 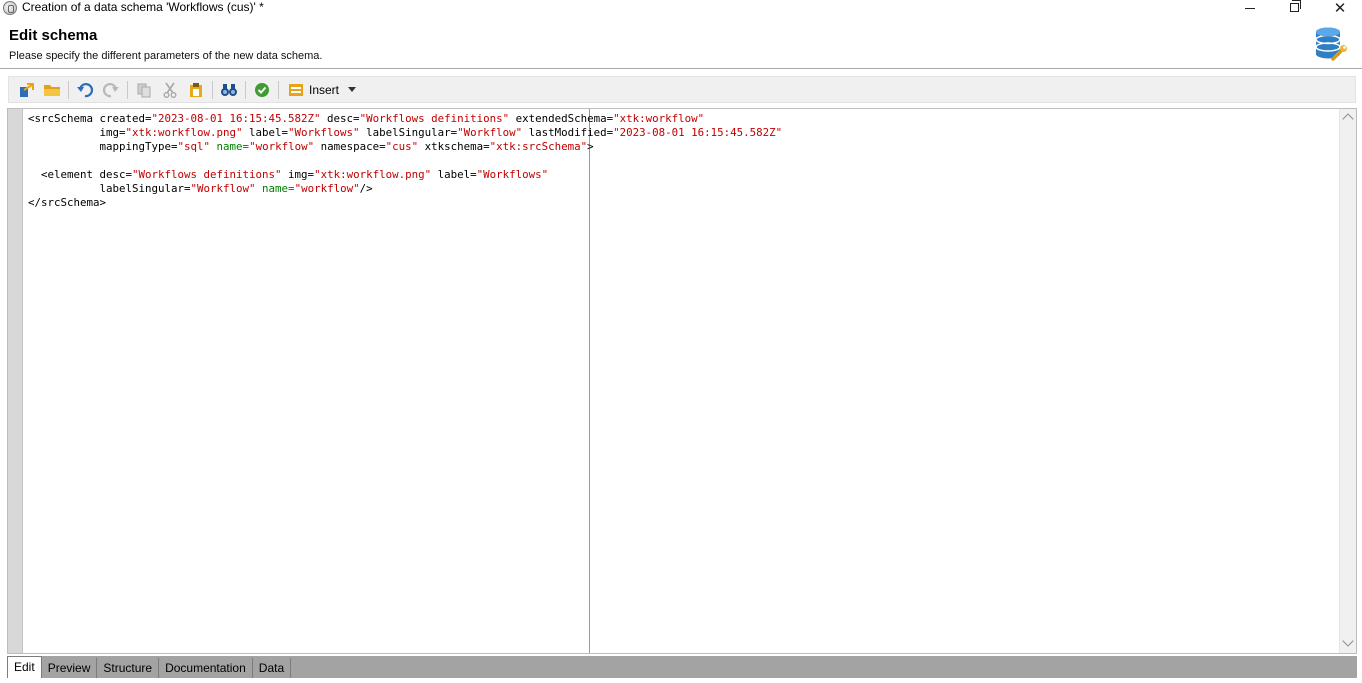 I want to click on database-wrench-icon, so click(x=1331, y=44).